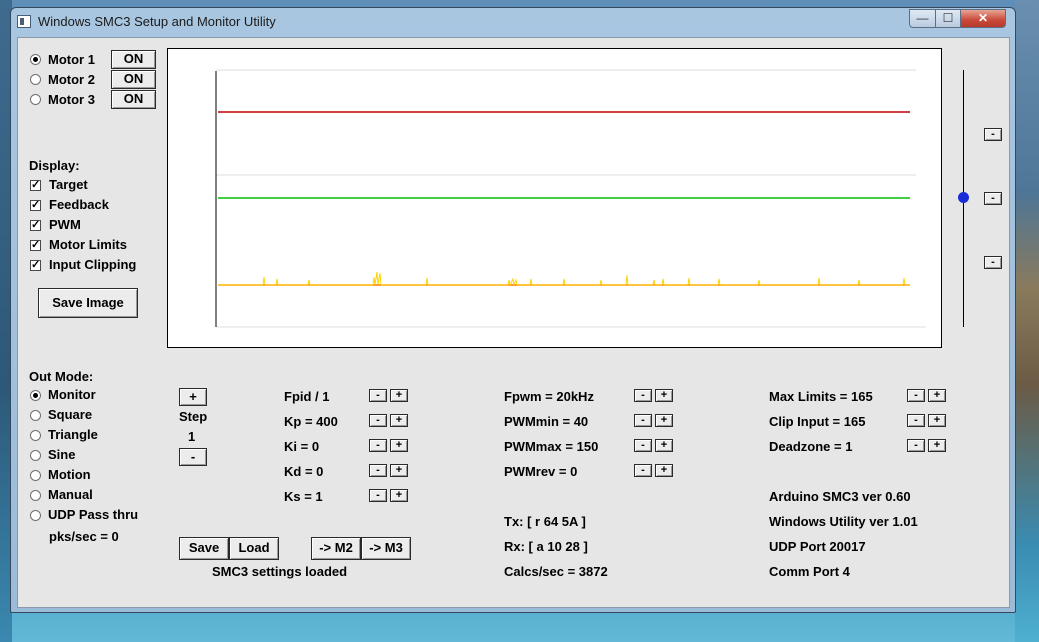 The height and width of the screenshot is (642, 1039). I want to click on fpwm-label: Fpwm = 20kHz, so click(549, 396).